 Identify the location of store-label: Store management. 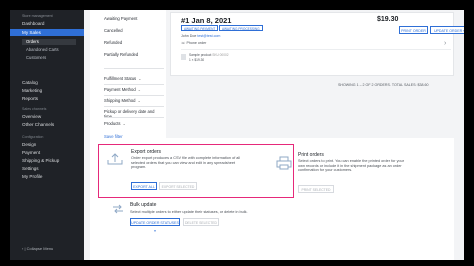
(37, 16).